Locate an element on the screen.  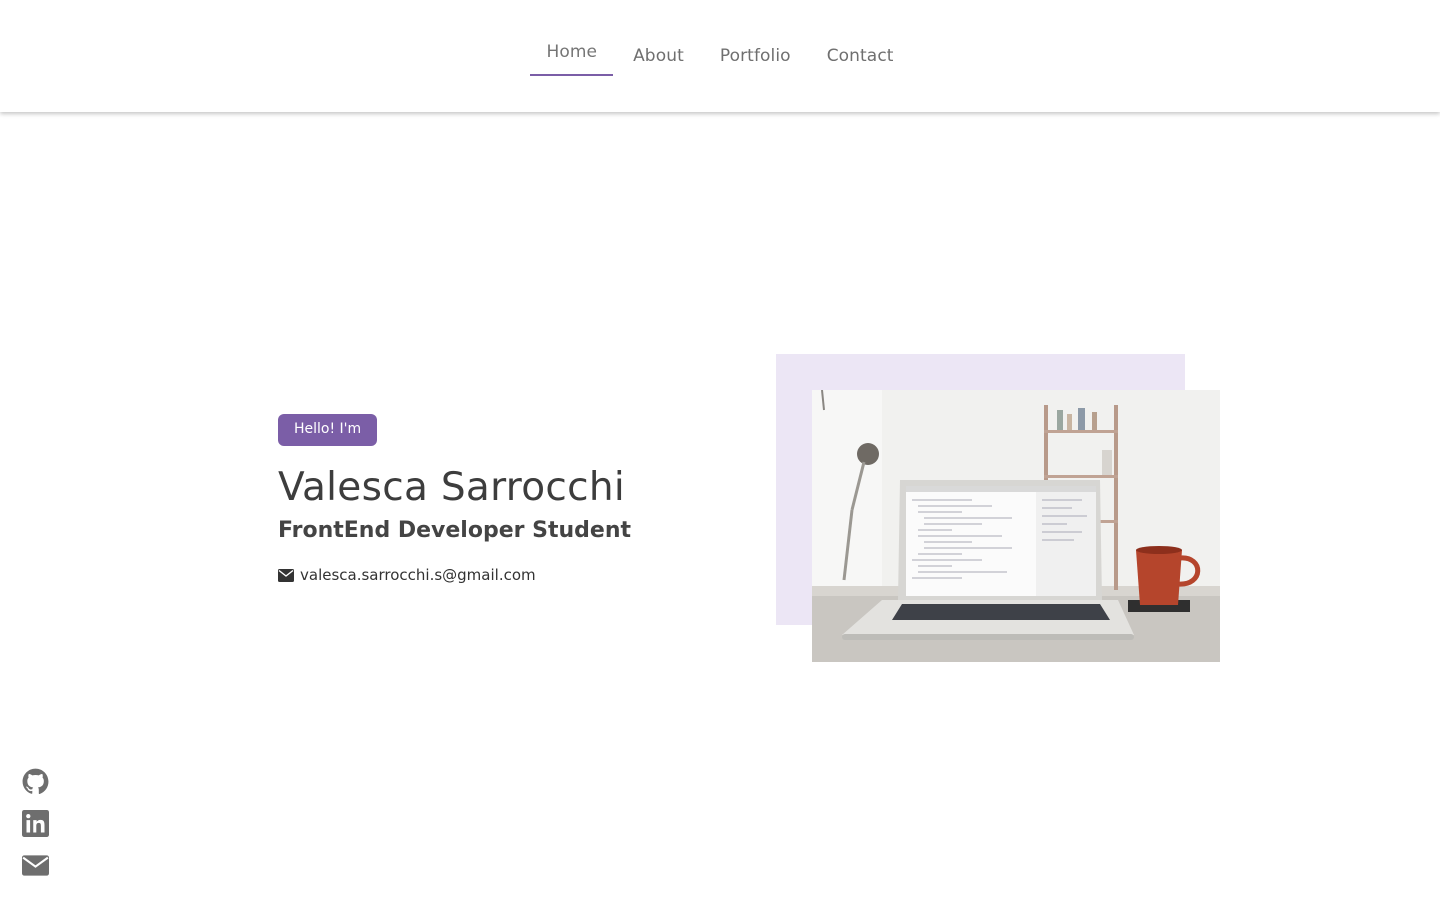
email-contact: valesca.sarrocchi.s@gmail.com is located at coordinates (498, 575).